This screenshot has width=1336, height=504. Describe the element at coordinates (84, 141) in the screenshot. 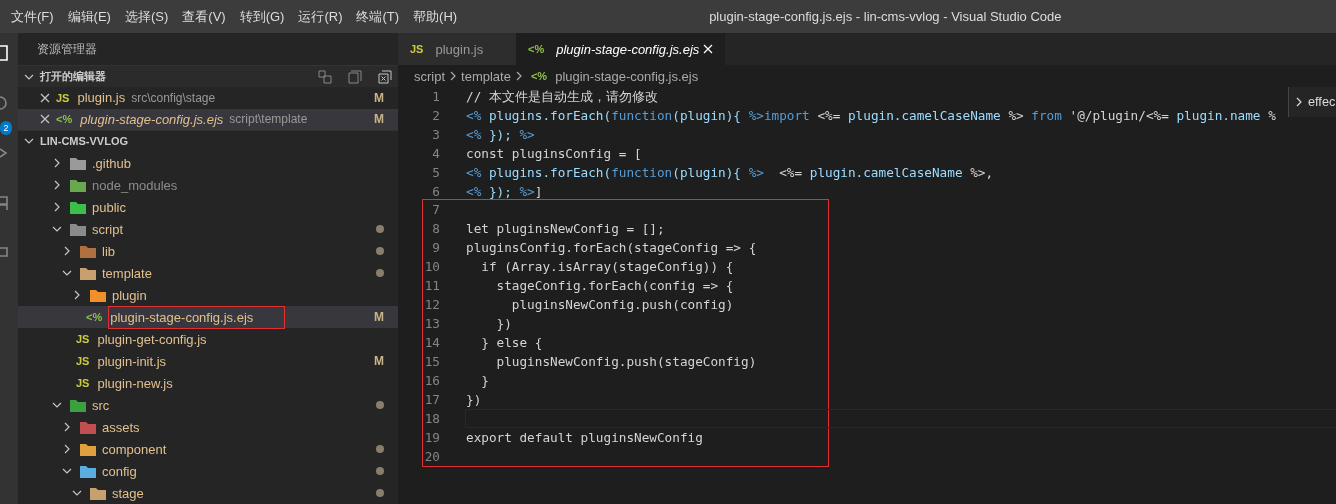

I see `section-title: LIN-CMS-VVLOG` at that location.